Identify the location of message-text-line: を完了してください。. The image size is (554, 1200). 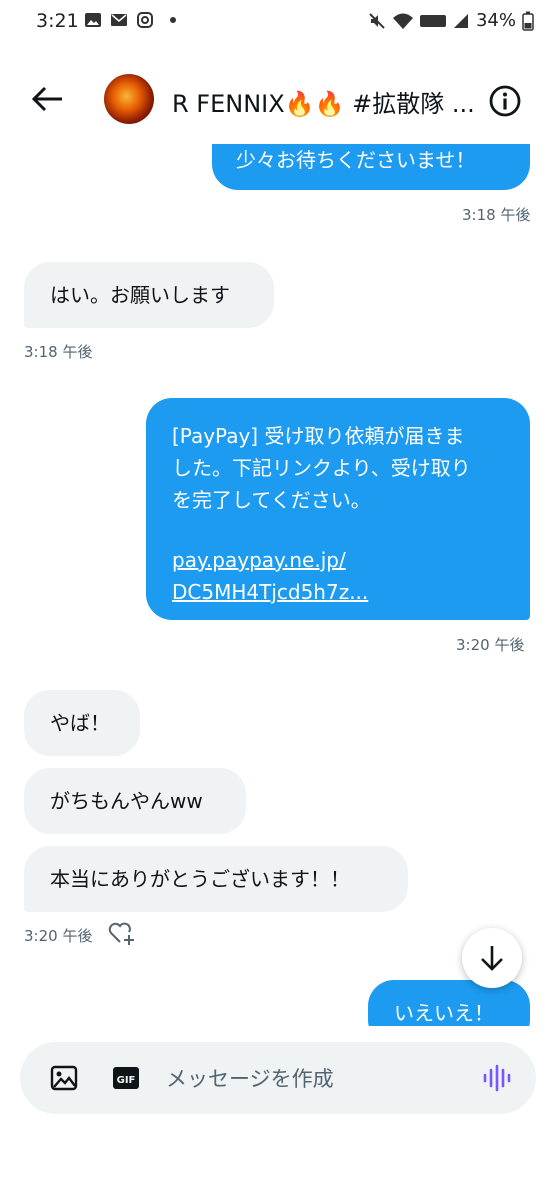
(271, 500).